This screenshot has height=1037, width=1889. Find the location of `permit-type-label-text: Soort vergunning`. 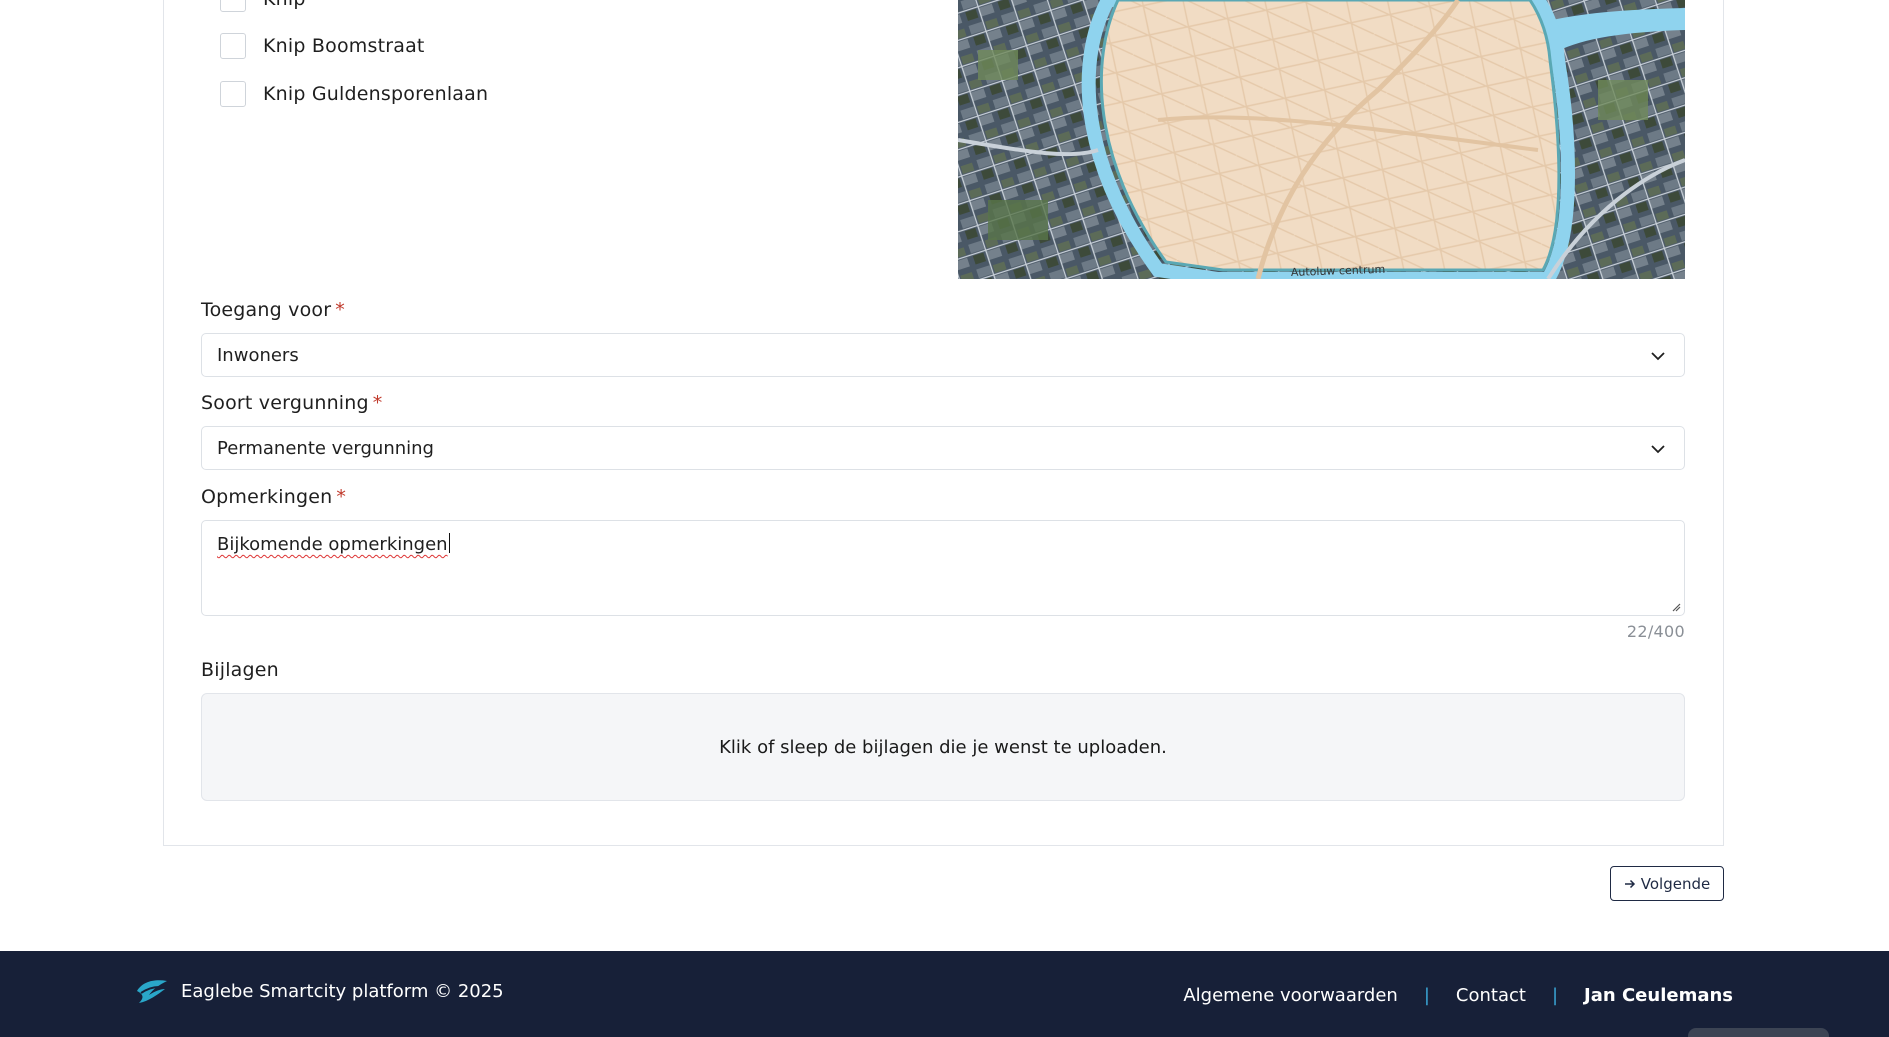

permit-type-label-text: Soort vergunning is located at coordinates (285, 403).